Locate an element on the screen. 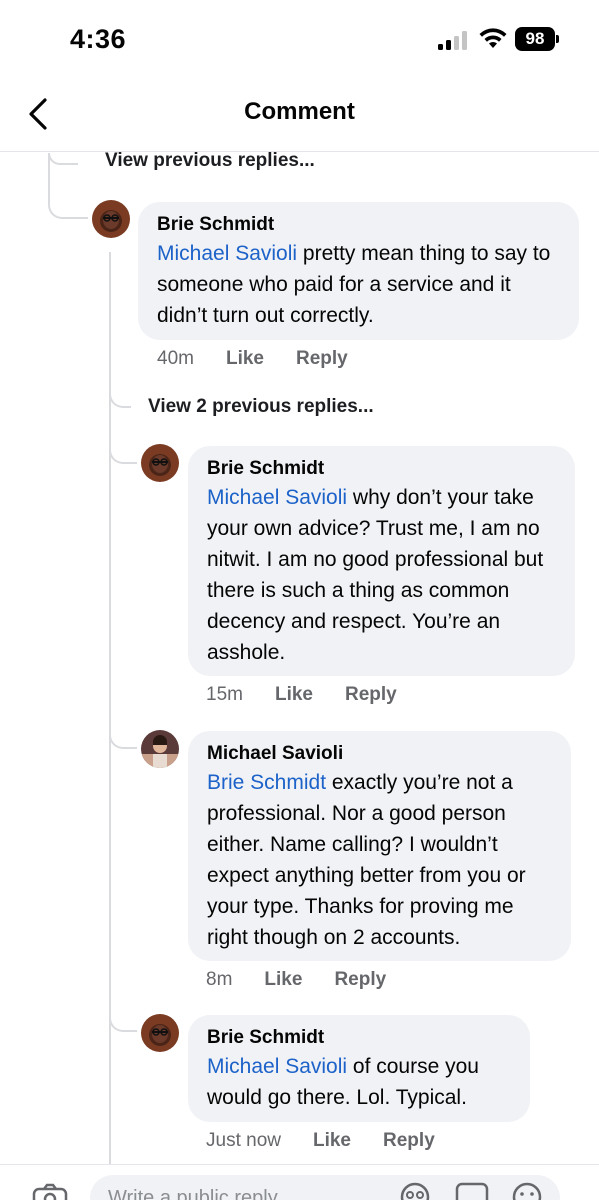  camera-icon is located at coordinates (50, 1191).